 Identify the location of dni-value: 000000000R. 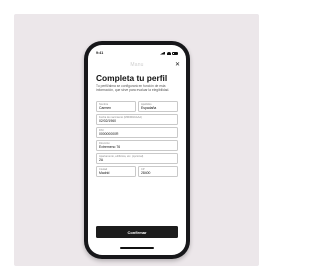
(109, 134).